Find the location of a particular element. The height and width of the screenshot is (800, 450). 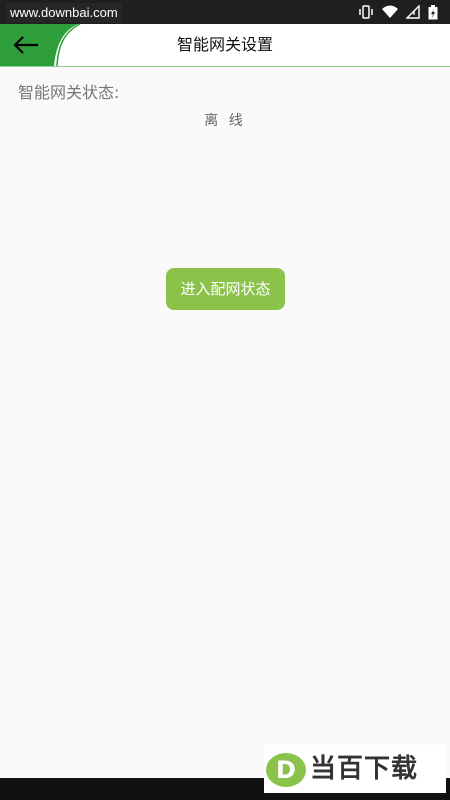

page-title: 智能网关设置 is located at coordinates (224, 44).